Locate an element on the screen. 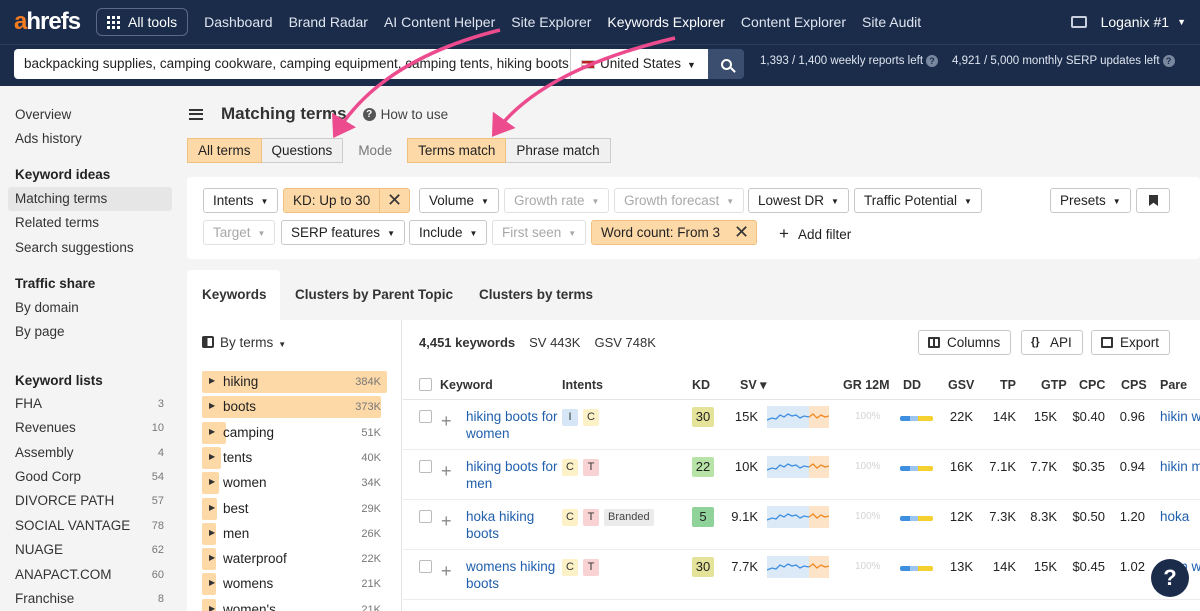  nav-keywords-explorer: Keywords Explorer is located at coordinates (666, 22).